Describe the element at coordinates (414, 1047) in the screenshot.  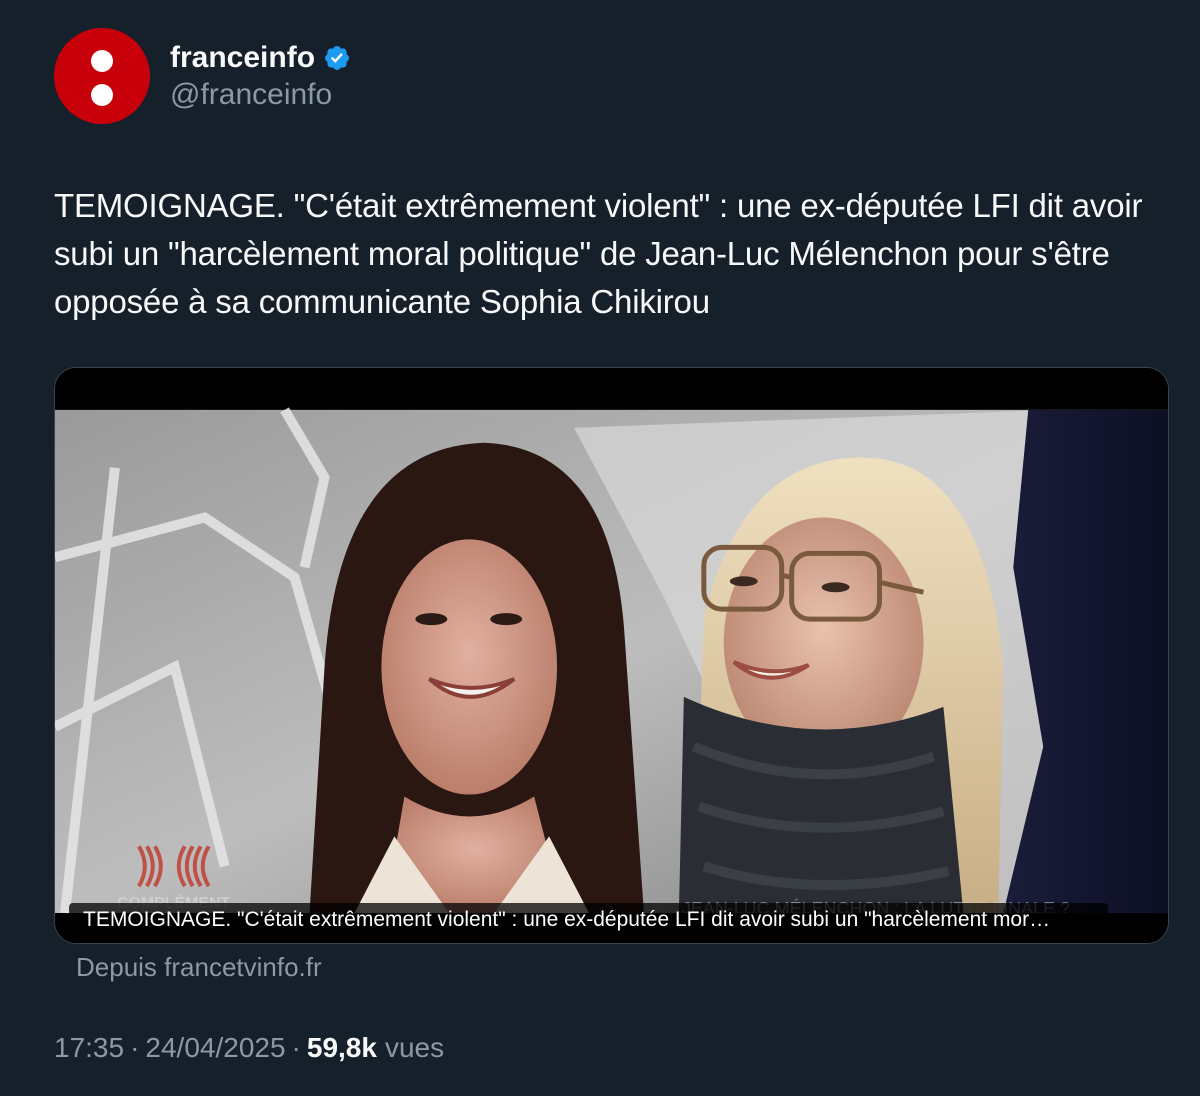
I see `views-label: vues` at that location.